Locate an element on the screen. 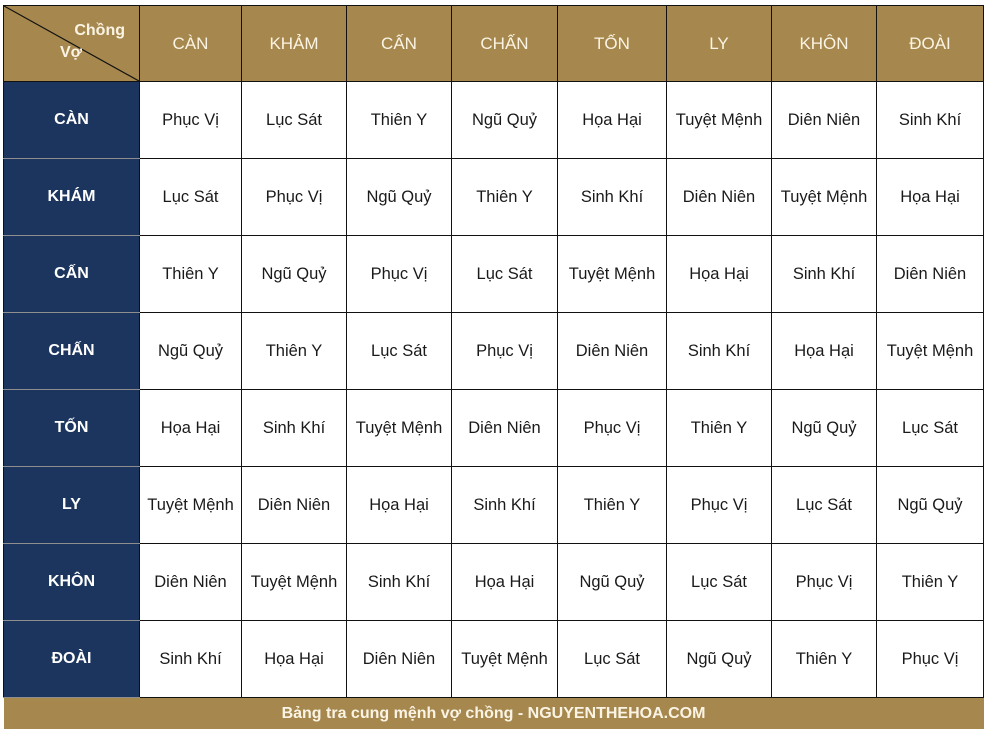 This screenshot has height=731, width=986. column-header: KHẢM is located at coordinates (294, 43).